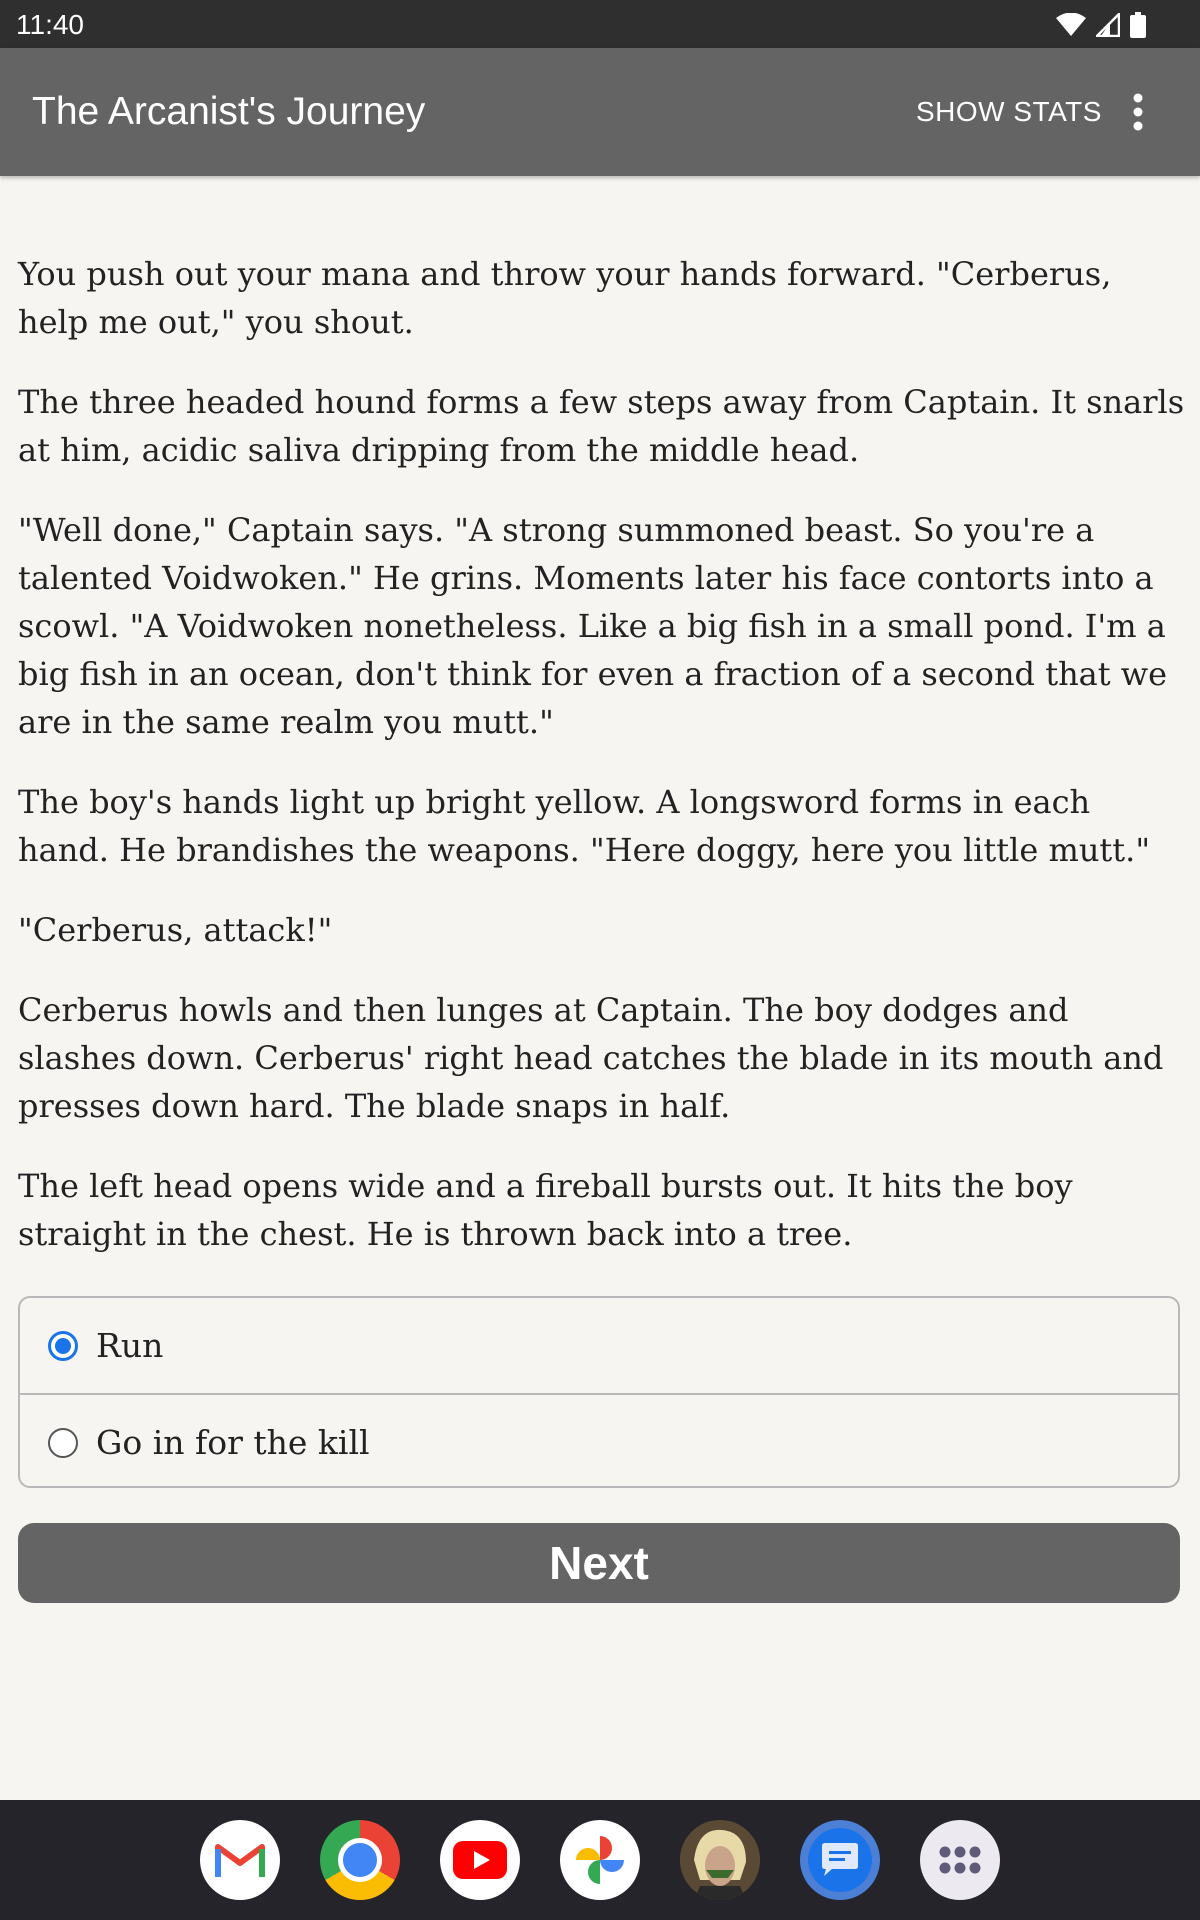 This screenshot has width=1200, height=1920. Describe the element at coordinates (1138, 25) in the screenshot. I see `battery-icon` at that location.